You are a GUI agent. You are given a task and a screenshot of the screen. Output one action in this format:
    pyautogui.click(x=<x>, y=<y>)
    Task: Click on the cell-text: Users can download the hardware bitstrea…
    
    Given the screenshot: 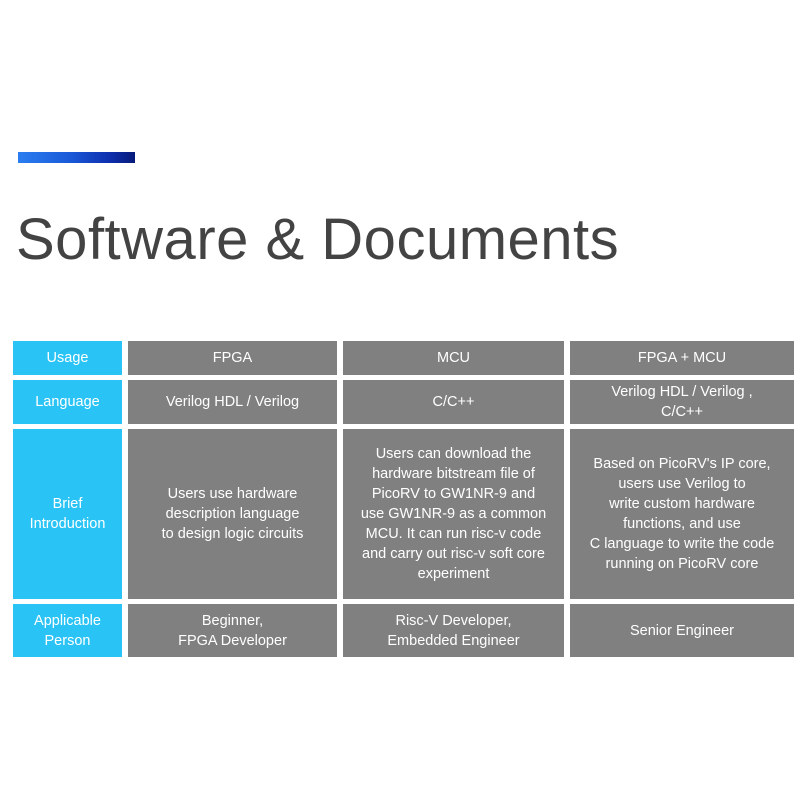 What is the action you would take?
    pyautogui.click(x=453, y=514)
    